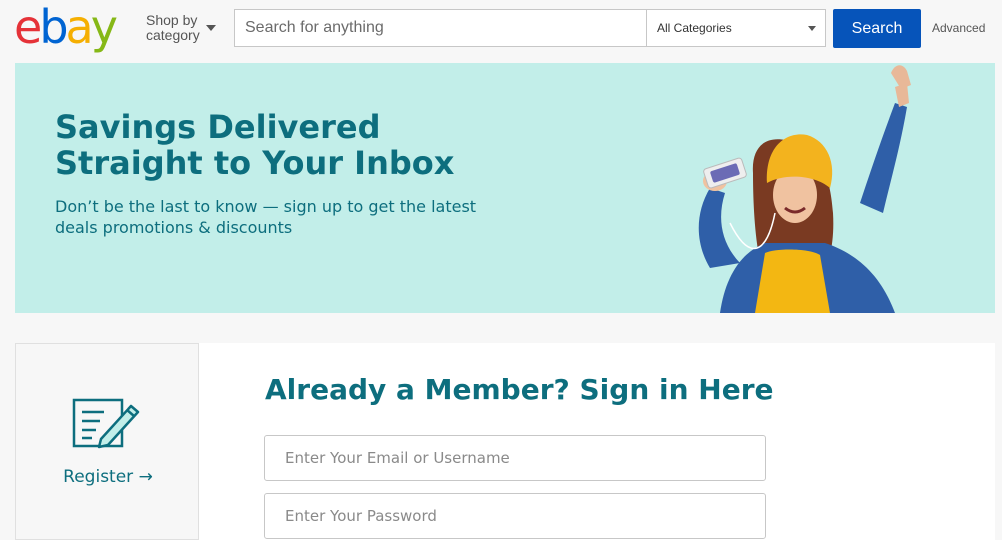 The height and width of the screenshot is (540, 1002). Describe the element at coordinates (28, 27) in the screenshot. I see `logo-letter-e: e` at that location.